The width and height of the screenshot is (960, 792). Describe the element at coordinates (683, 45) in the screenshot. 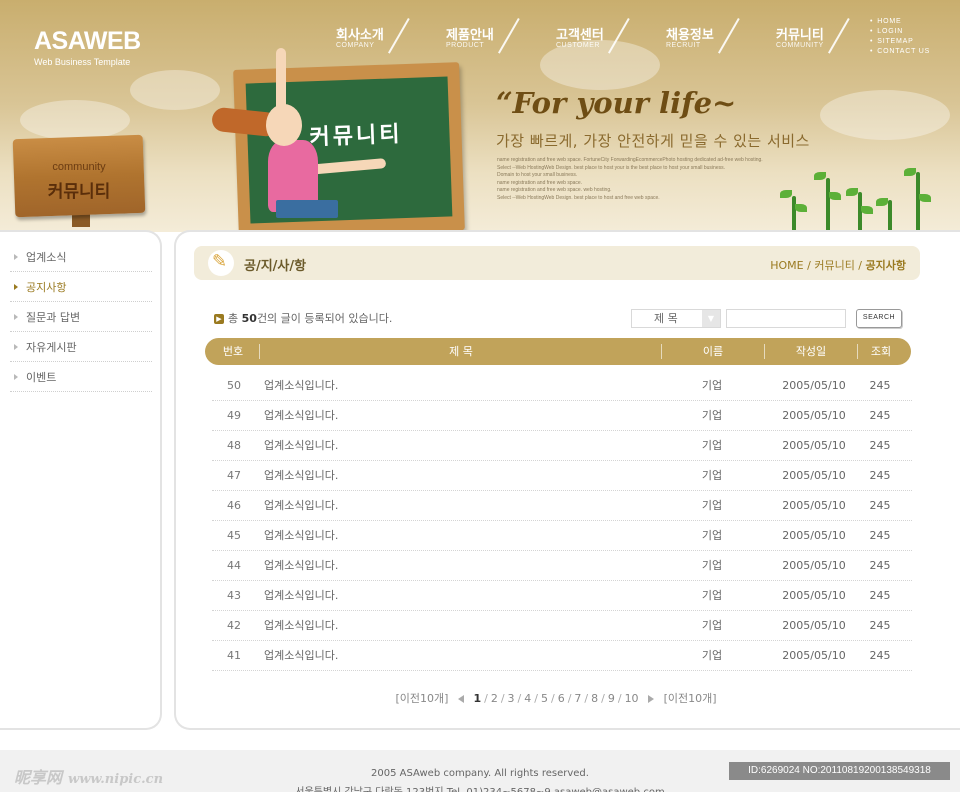

I see `nav-sublabel: RECRUIT` at that location.